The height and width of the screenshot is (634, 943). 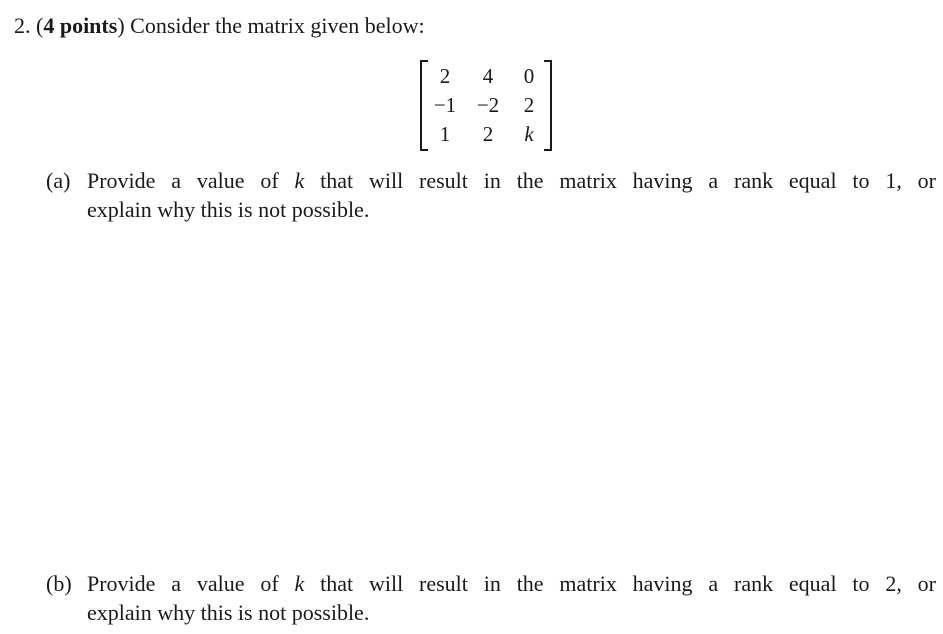 I want to click on points-close-paren: ), so click(x=121, y=25).